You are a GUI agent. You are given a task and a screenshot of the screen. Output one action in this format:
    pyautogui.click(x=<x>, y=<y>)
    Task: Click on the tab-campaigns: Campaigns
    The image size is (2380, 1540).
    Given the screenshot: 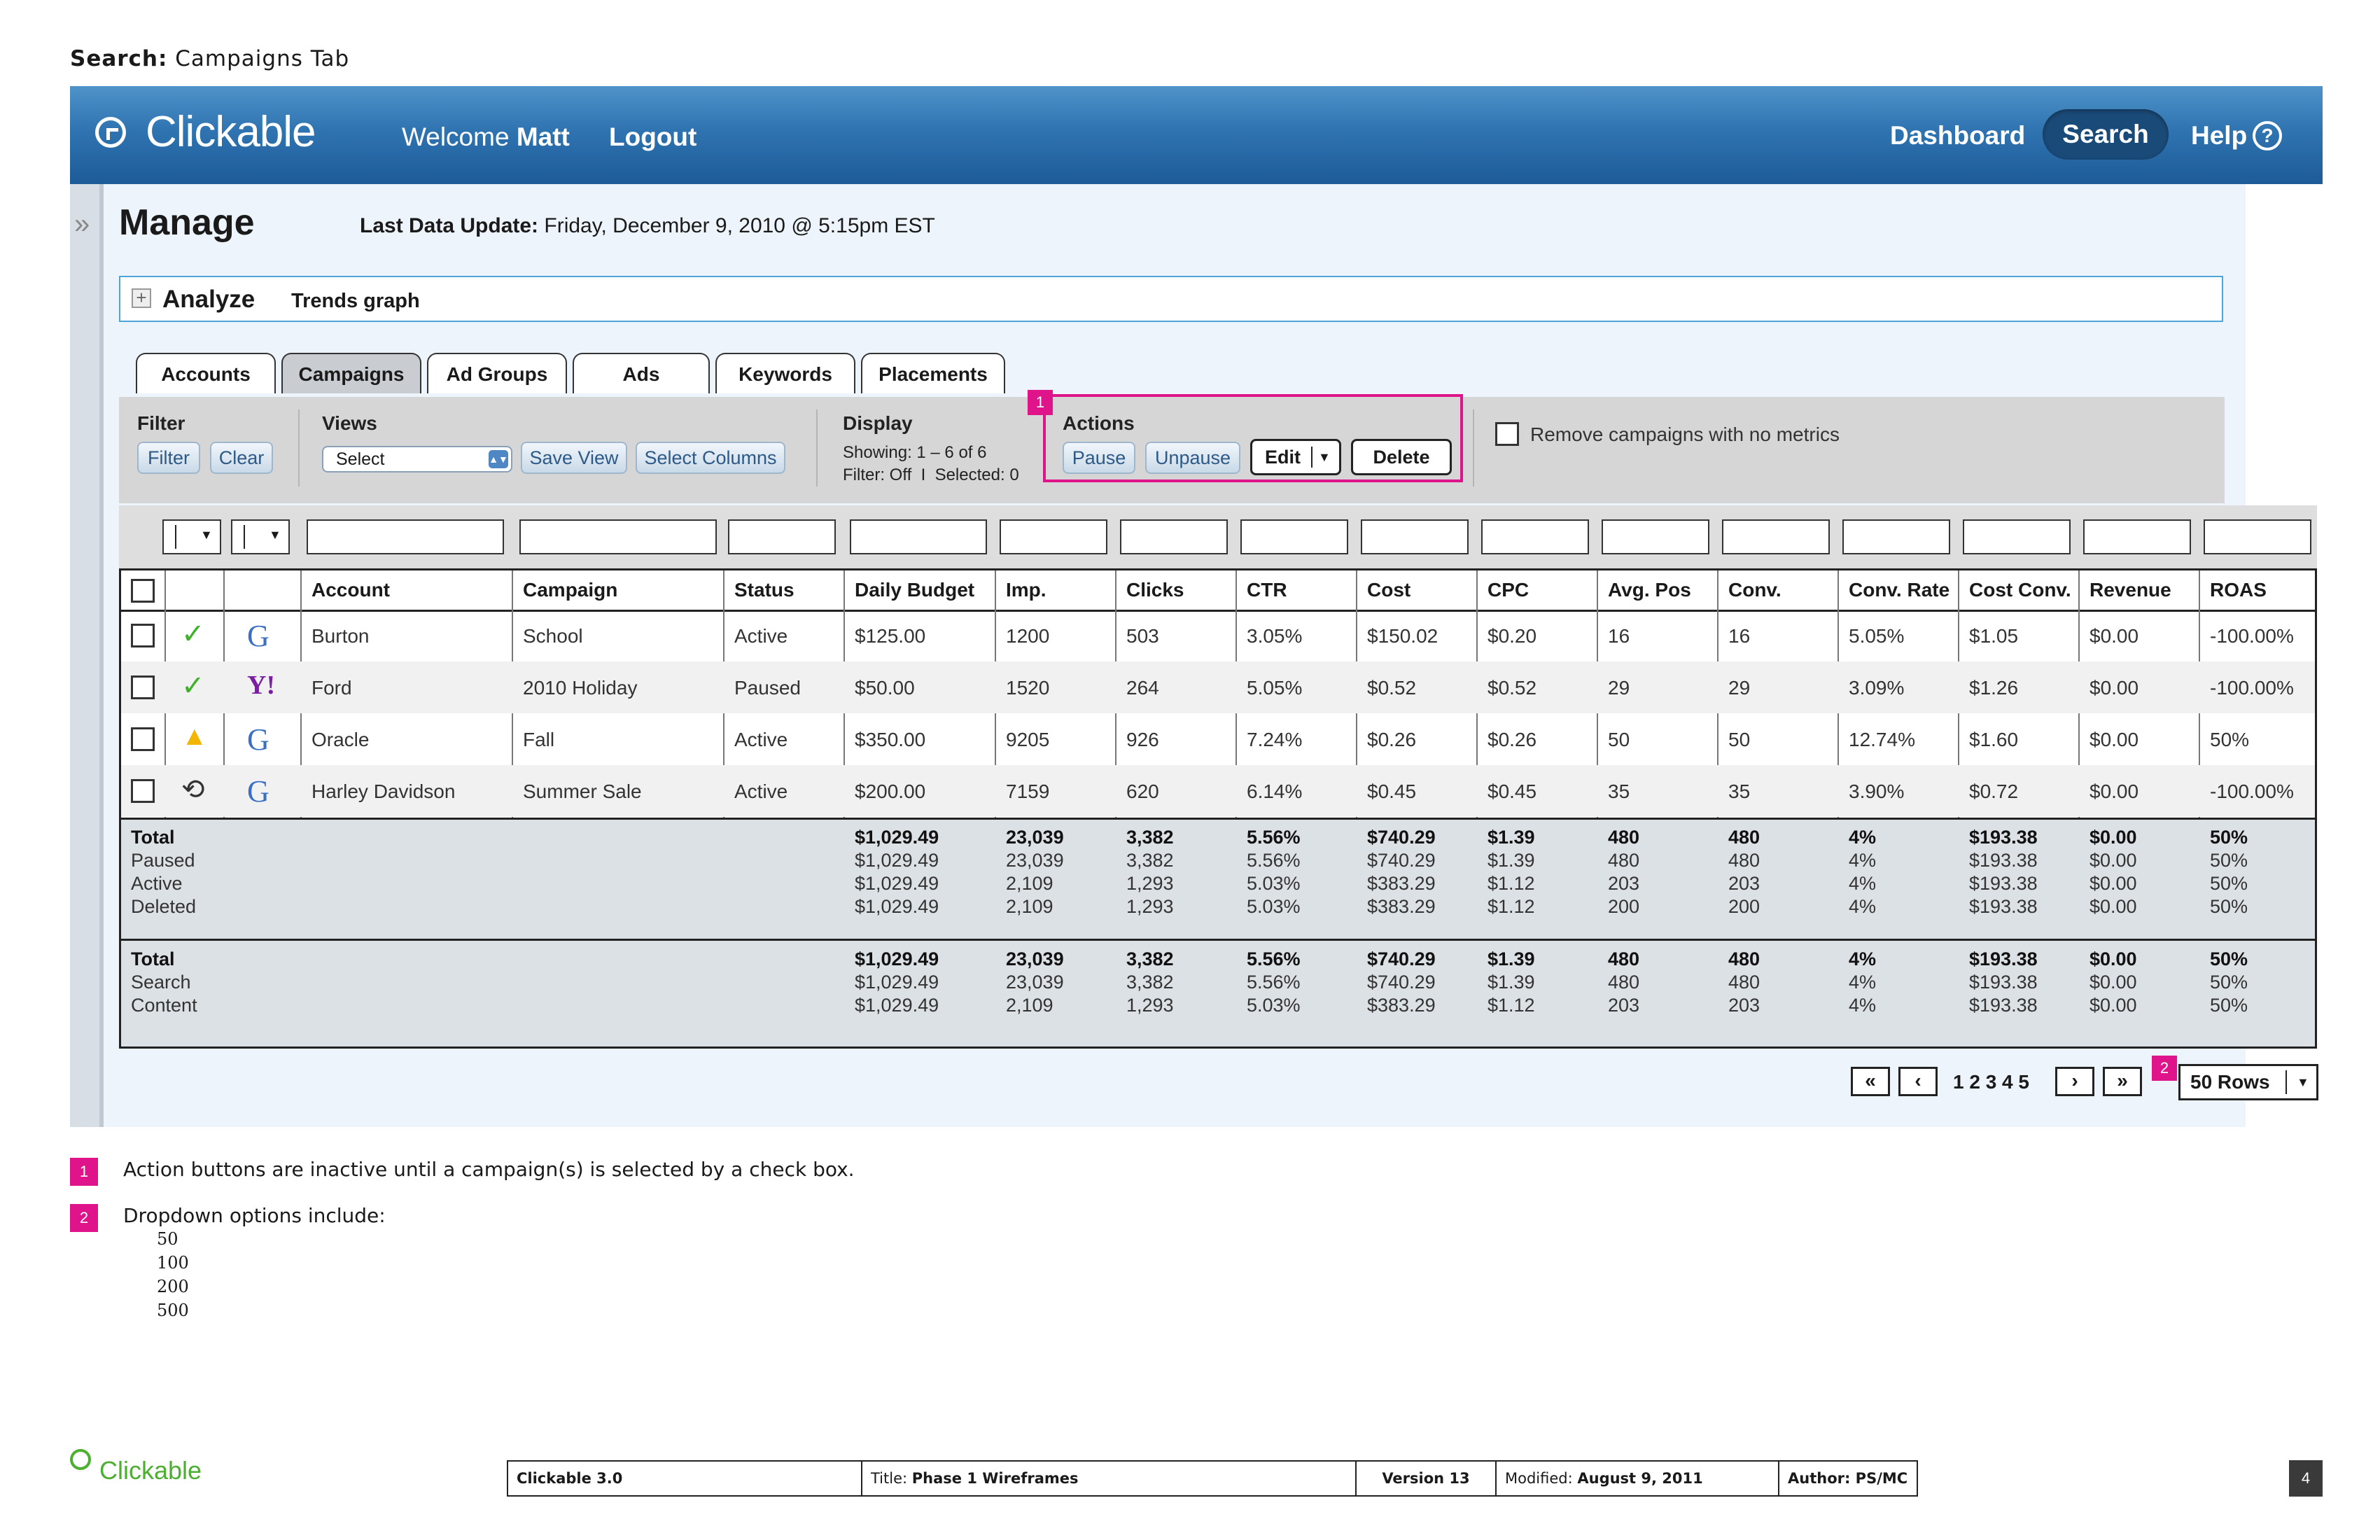 What is the action you would take?
    pyautogui.click(x=351, y=373)
    